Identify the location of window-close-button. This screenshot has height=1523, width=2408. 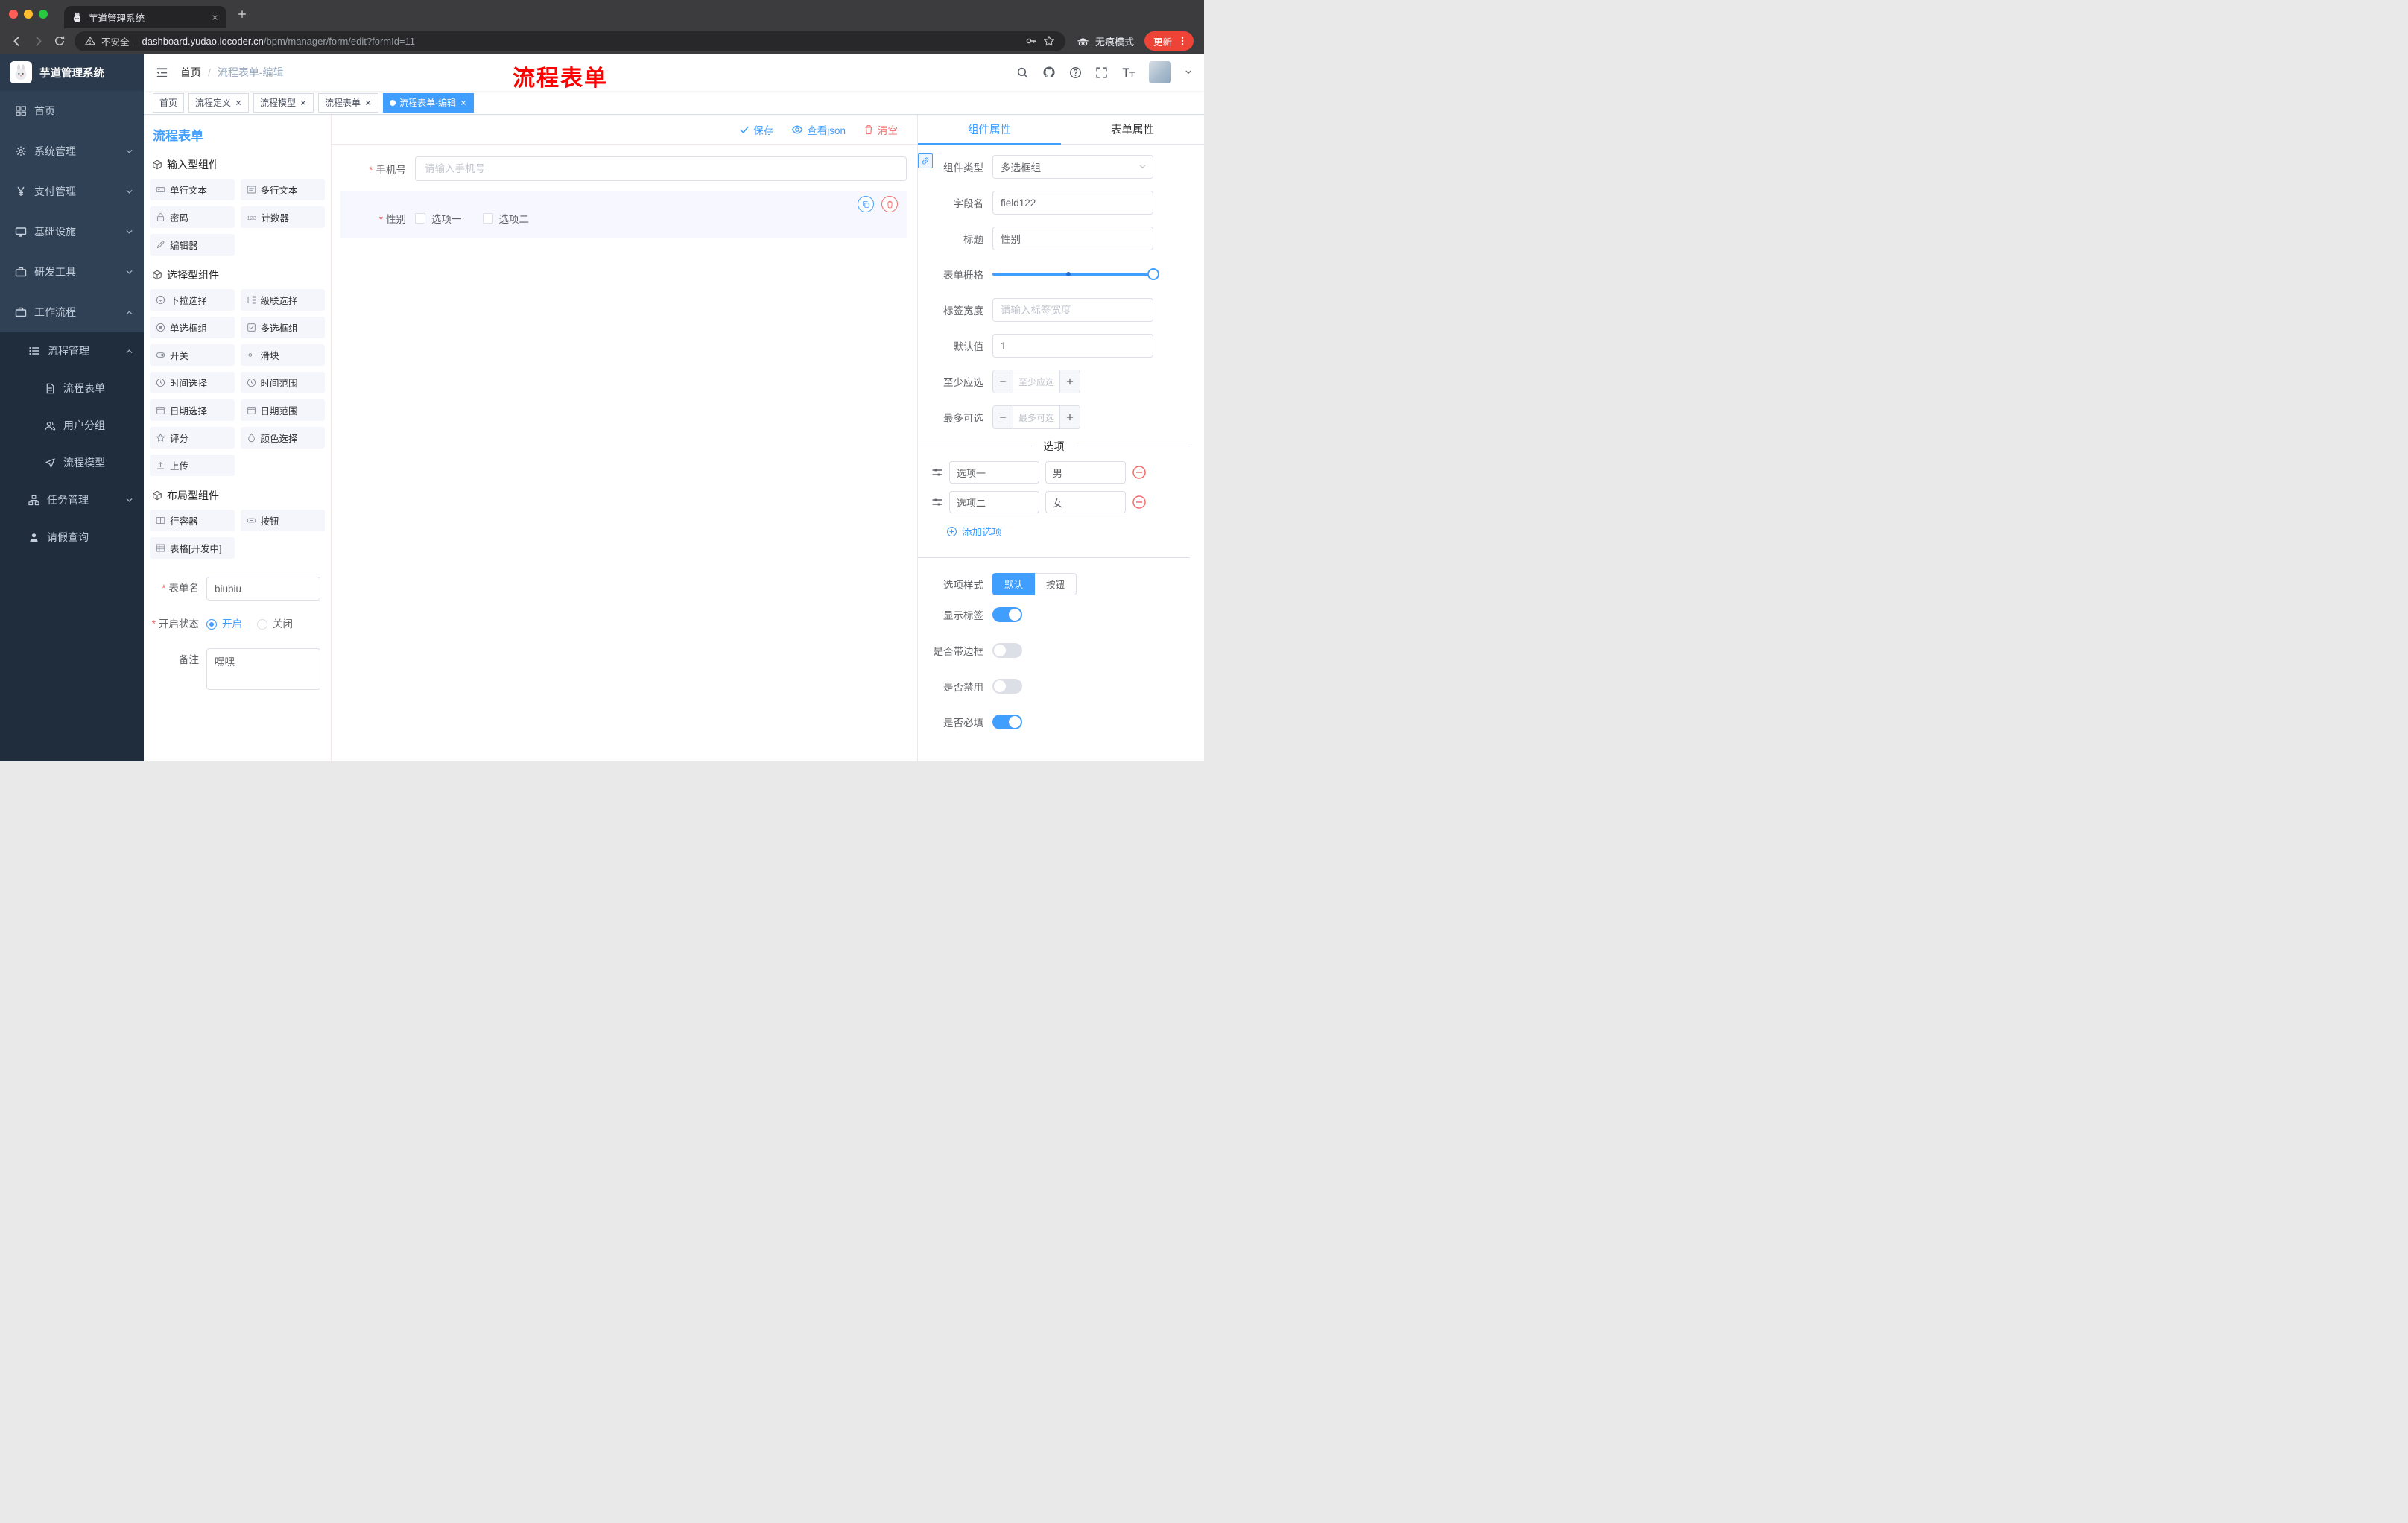
(13, 15).